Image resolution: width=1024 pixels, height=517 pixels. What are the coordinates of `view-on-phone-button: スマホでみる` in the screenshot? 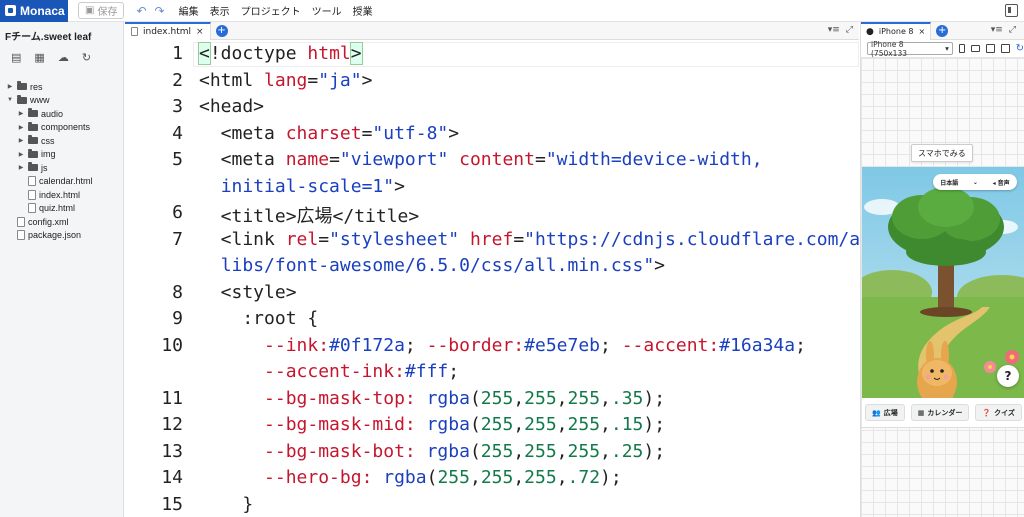 It's located at (942, 153).